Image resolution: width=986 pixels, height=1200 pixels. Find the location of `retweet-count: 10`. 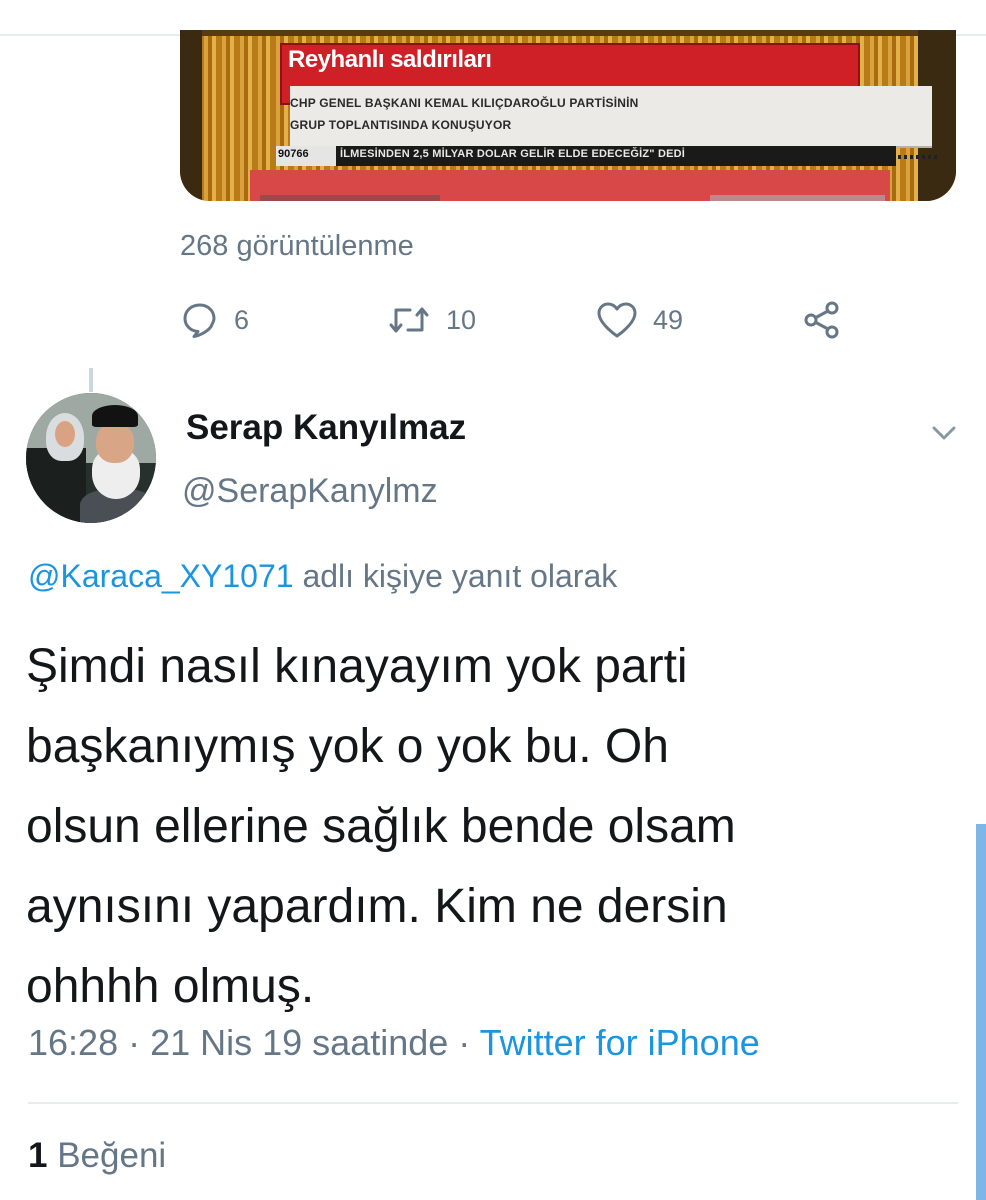

retweet-count: 10 is located at coordinates (461, 319).